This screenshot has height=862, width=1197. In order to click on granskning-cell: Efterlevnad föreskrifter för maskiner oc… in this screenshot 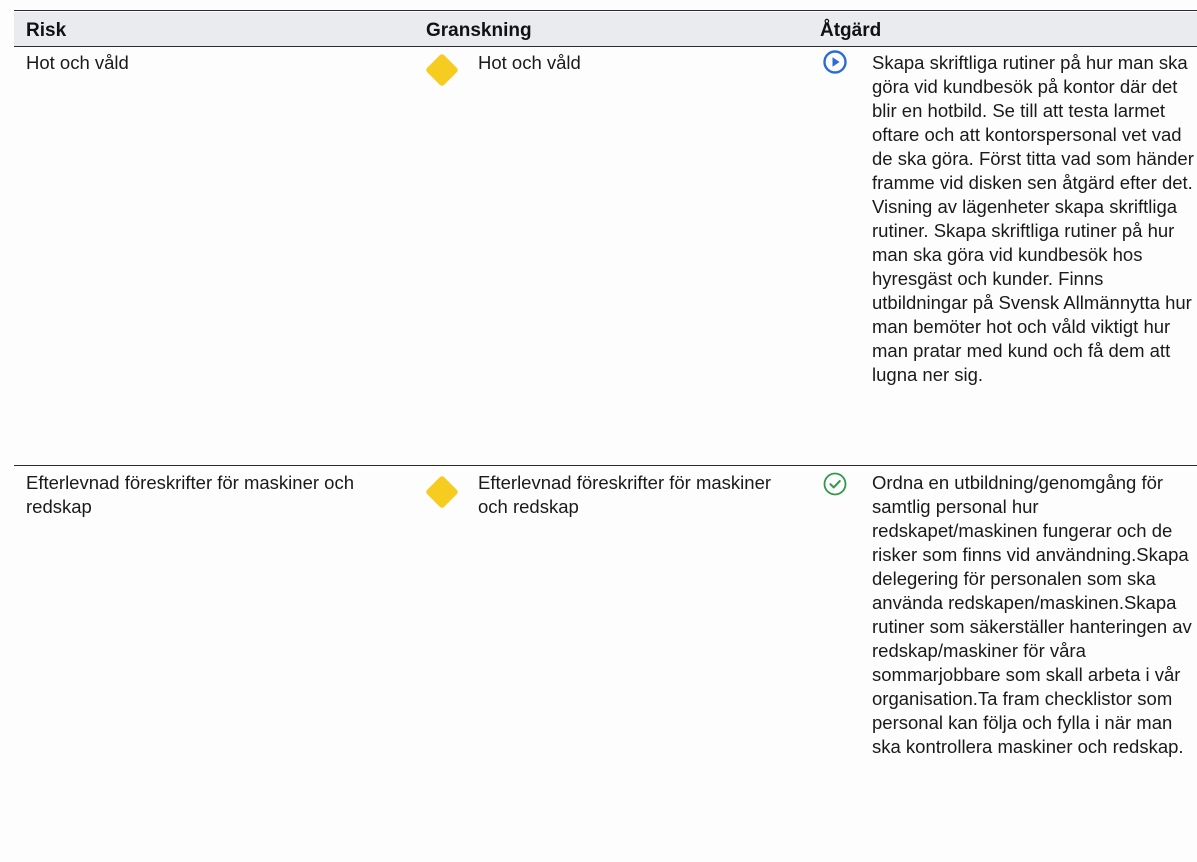, I will do `click(625, 494)`.